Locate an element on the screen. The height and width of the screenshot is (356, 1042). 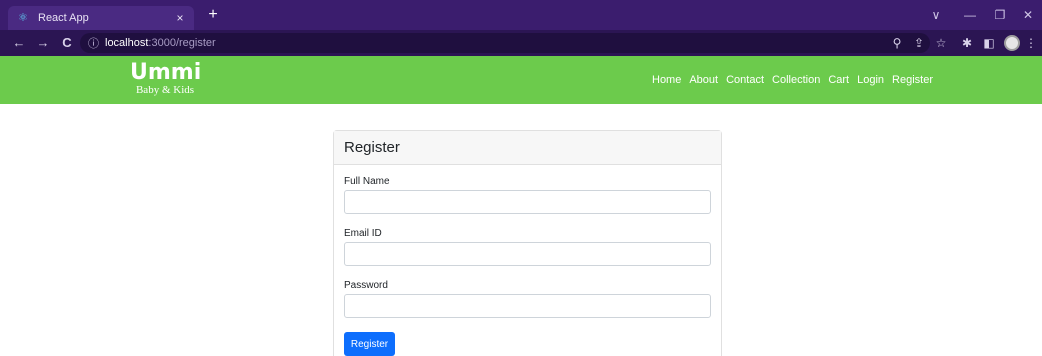
close-tab-icon: × is located at coordinates (180, 18).